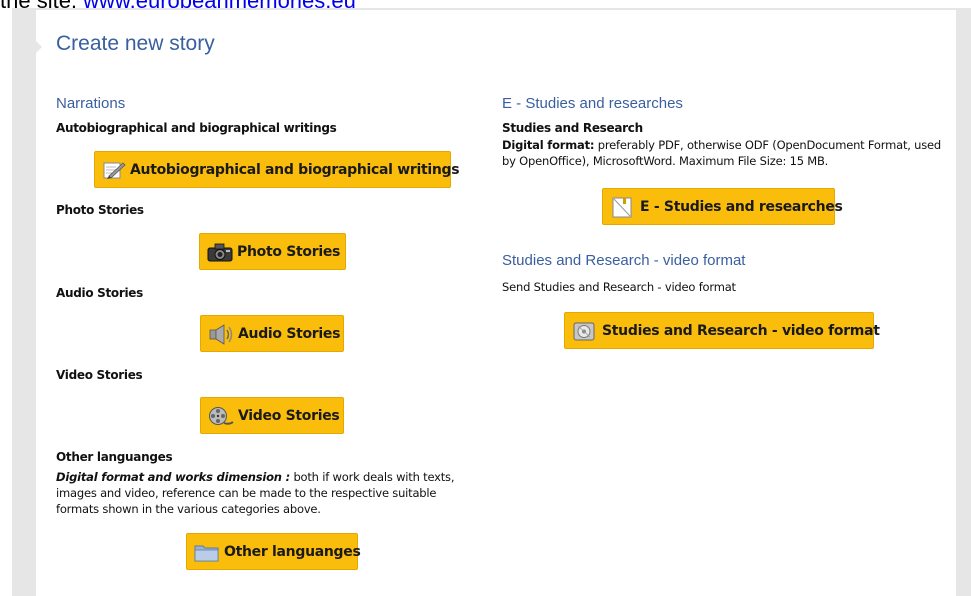 The height and width of the screenshot is (596, 971). Describe the element at coordinates (624, 260) in the screenshot. I see `video-format-heading: Studies and Research - video format` at that location.